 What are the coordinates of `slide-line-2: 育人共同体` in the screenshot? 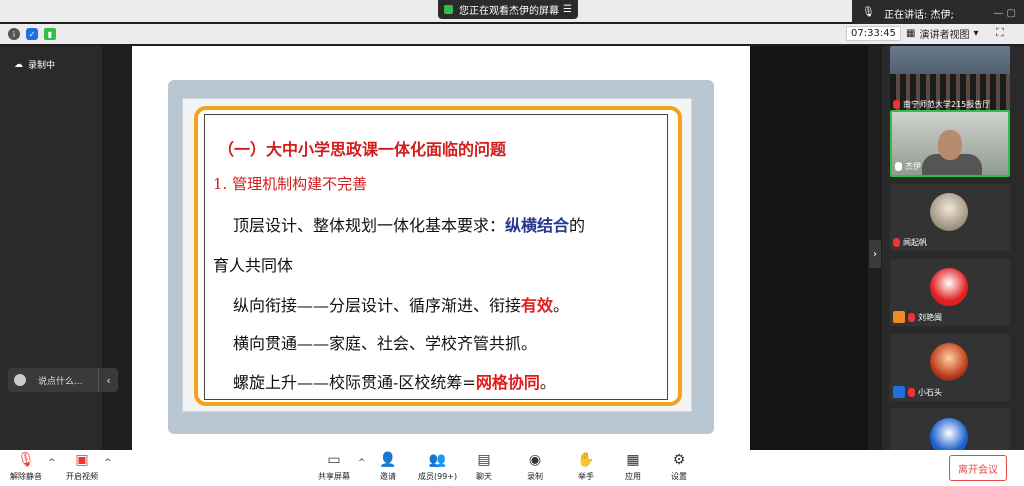 It's located at (253, 265).